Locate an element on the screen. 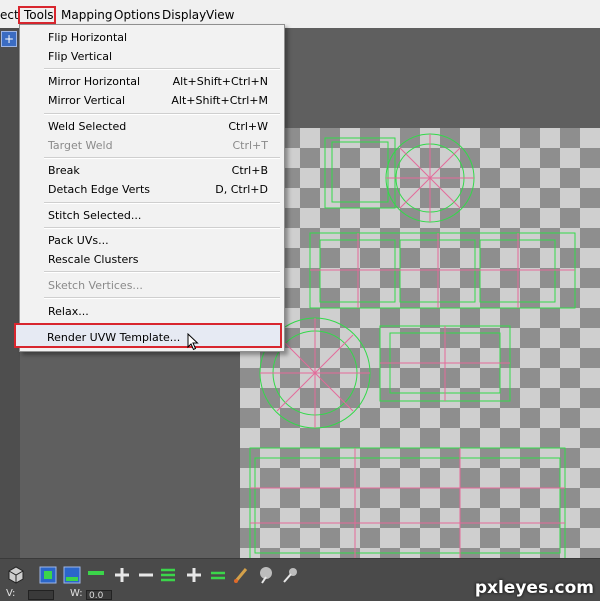 The image size is (600, 601). menu-item-flip-horizontal: Flip Horizontal is located at coordinates (152, 37).